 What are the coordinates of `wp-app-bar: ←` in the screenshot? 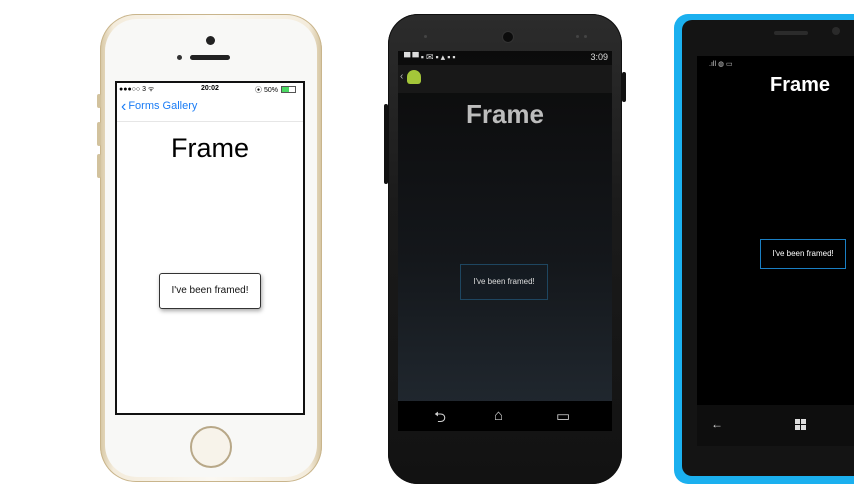 It's located at (775, 425).